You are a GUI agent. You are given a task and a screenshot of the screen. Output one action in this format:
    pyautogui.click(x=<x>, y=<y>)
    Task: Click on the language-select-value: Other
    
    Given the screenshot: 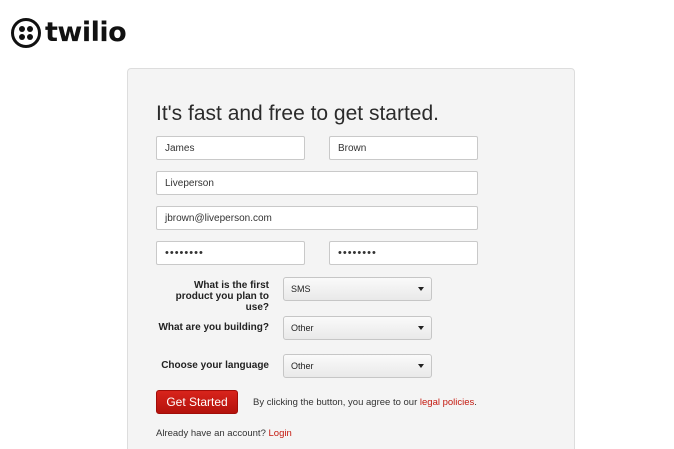 What is the action you would take?
    pyautogui.click(x=302, y=366)
    